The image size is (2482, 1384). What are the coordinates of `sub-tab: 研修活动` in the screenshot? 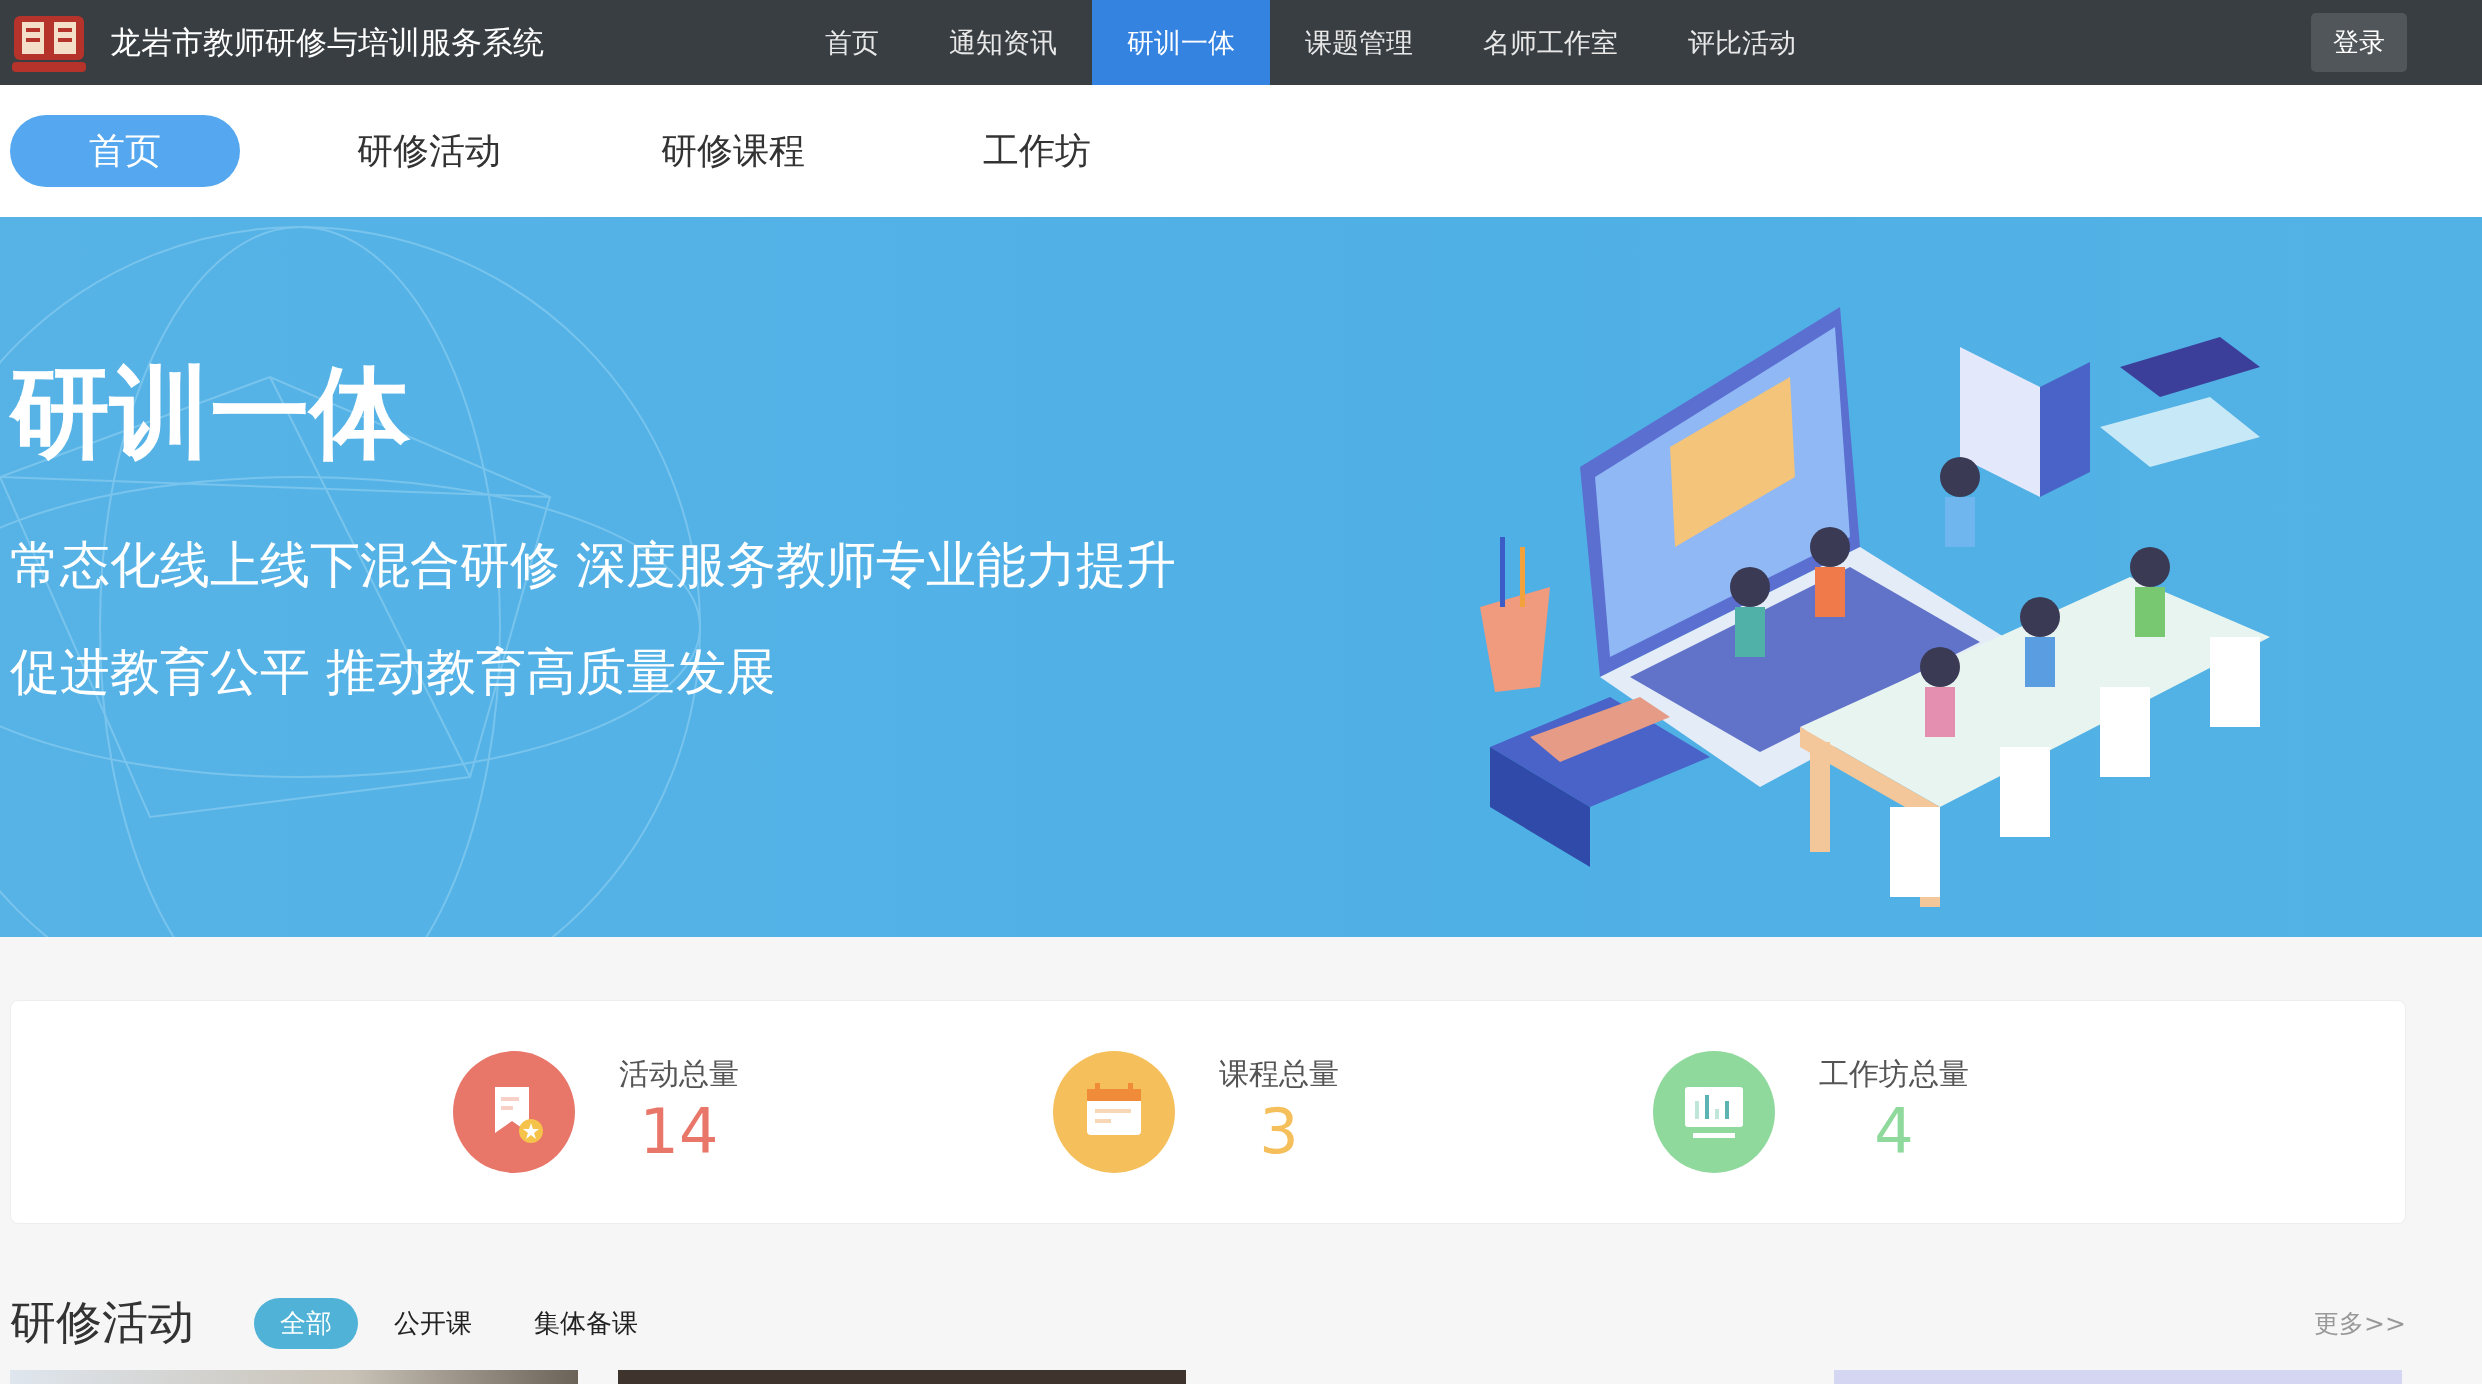 It's located at (429, 151).